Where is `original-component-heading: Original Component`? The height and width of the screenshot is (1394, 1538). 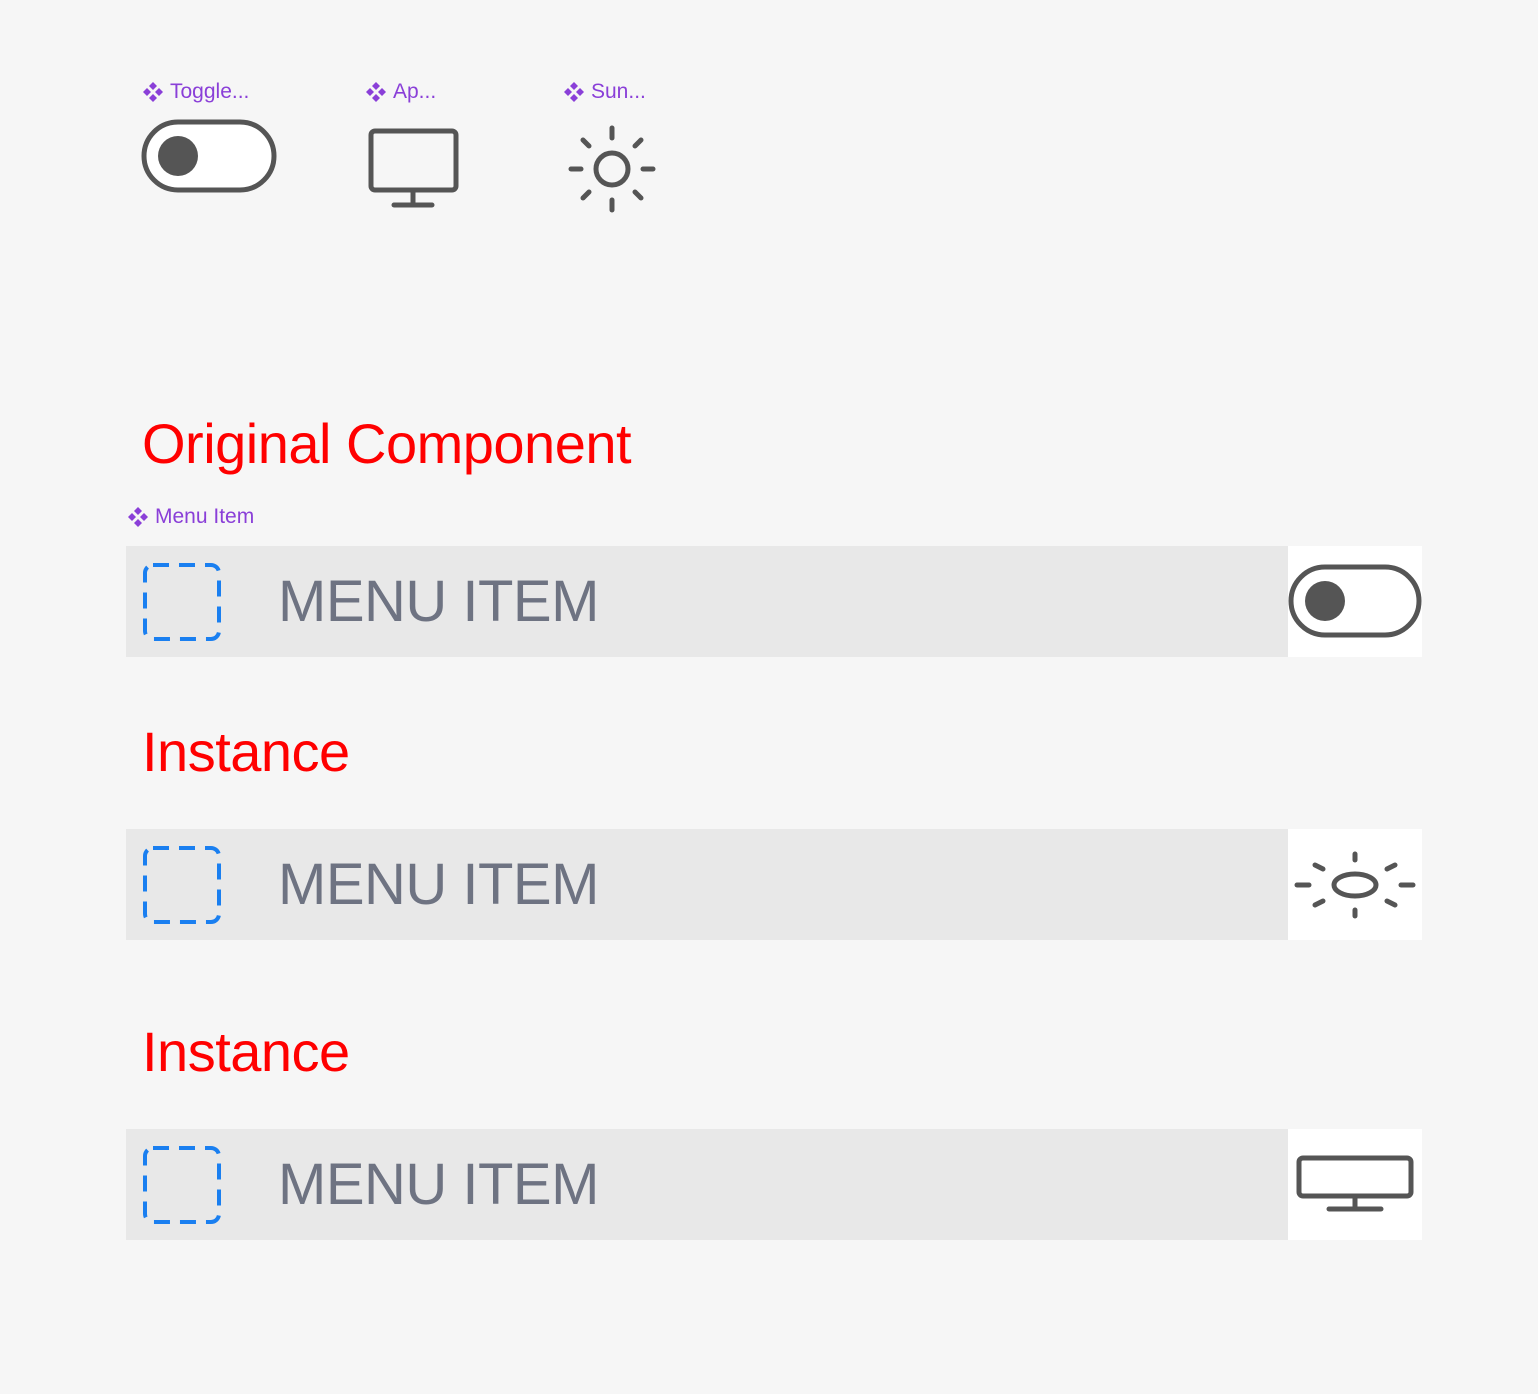 original-component-heading: Original Component is located at coordinates (387, 443).